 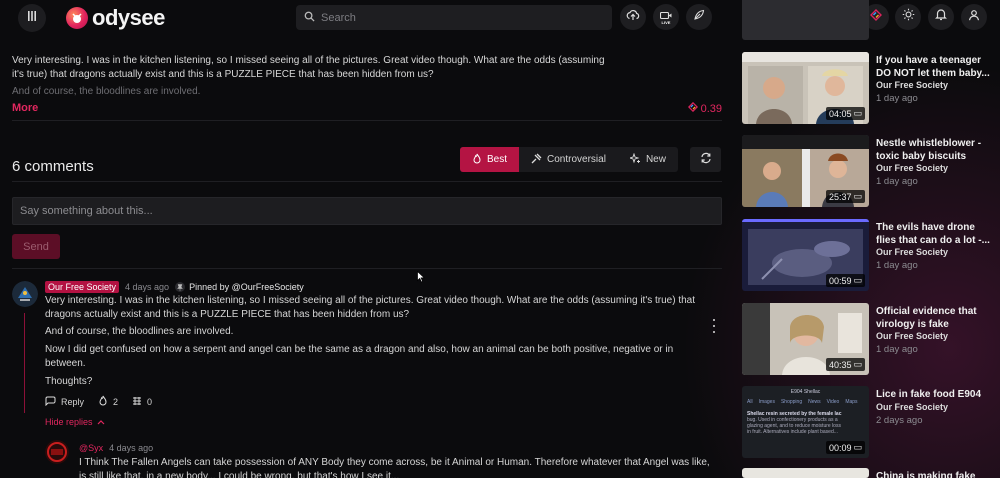 I want to click on reply-avatar, so click(x=57, y=452).